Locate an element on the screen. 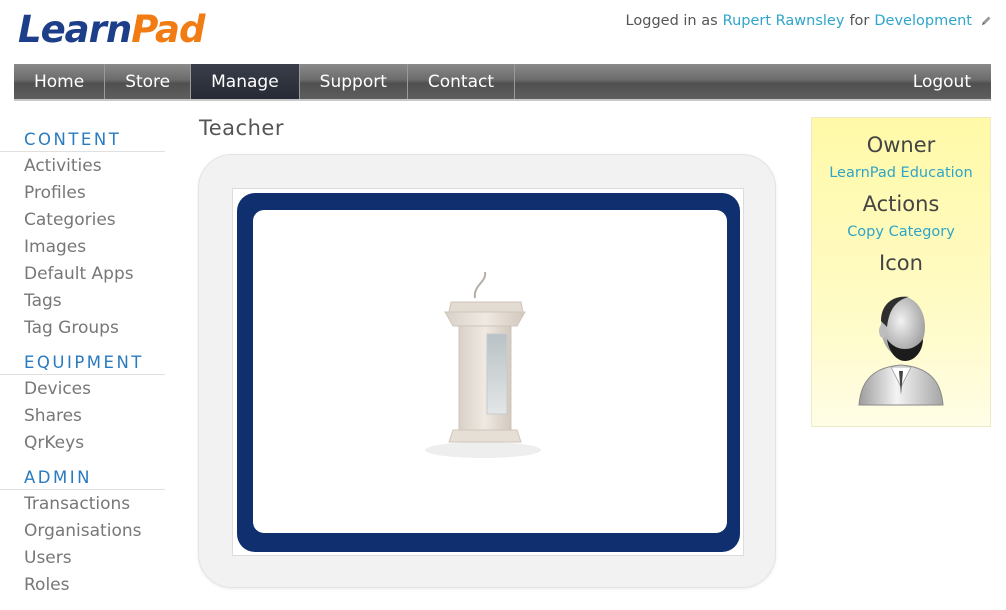 Image resolution: width=1006 pixels, height=610 pixels. actions-heading: Actions is located at coordinates (901, 204).